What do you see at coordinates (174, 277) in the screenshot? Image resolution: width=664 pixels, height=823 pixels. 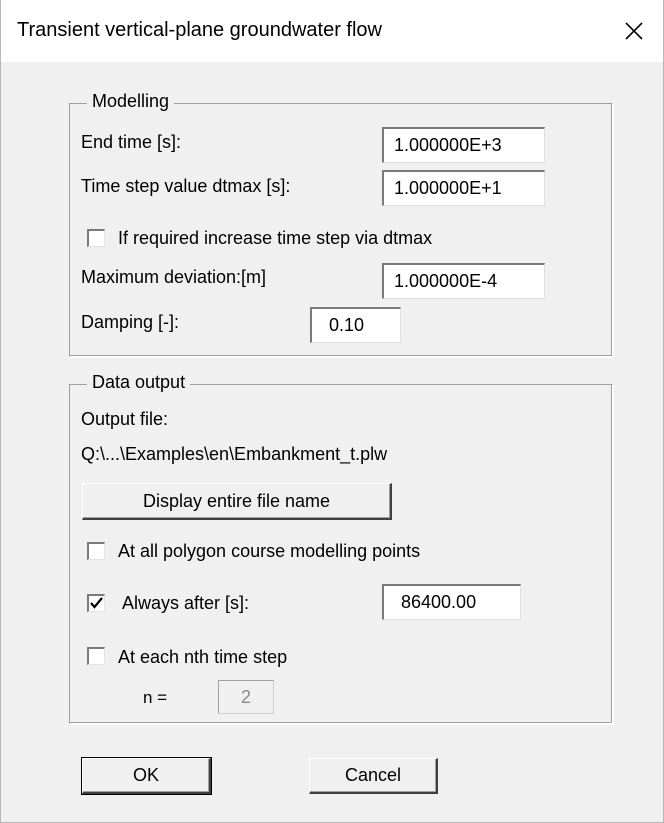 I see `max-deviation-label: Maximum deviation:[m]` at bounding box center [174, 277].